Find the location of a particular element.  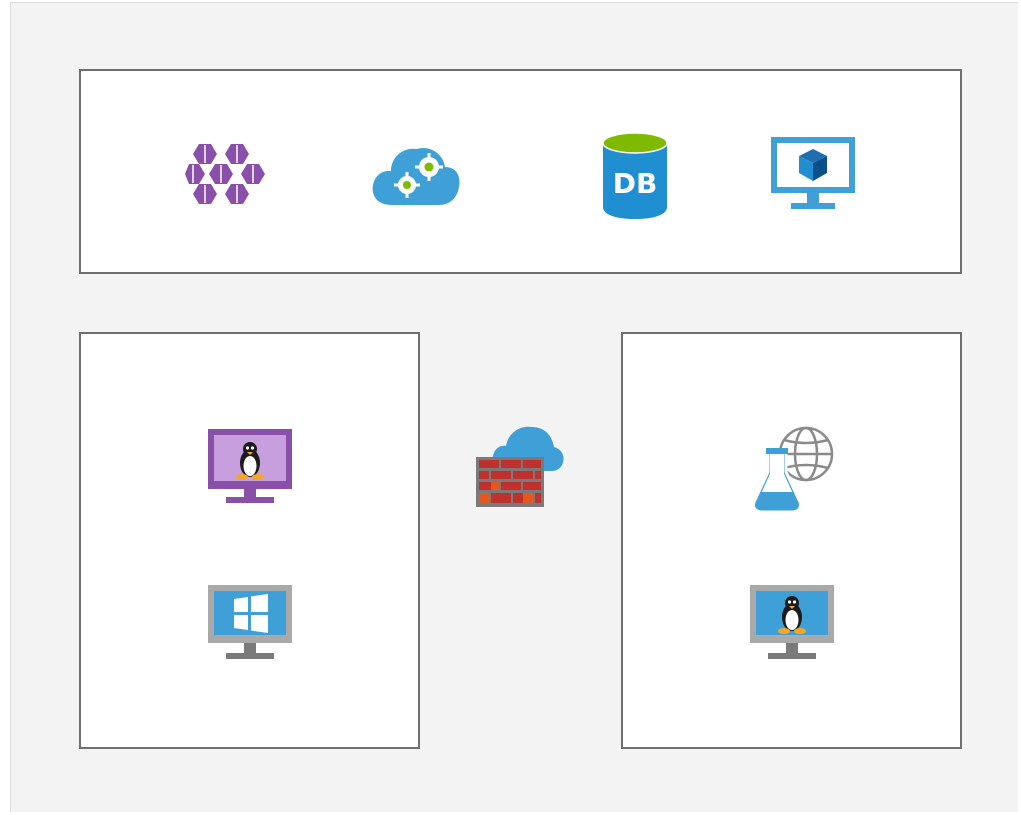

container-registry-icon is located at coordinates (225, 174).